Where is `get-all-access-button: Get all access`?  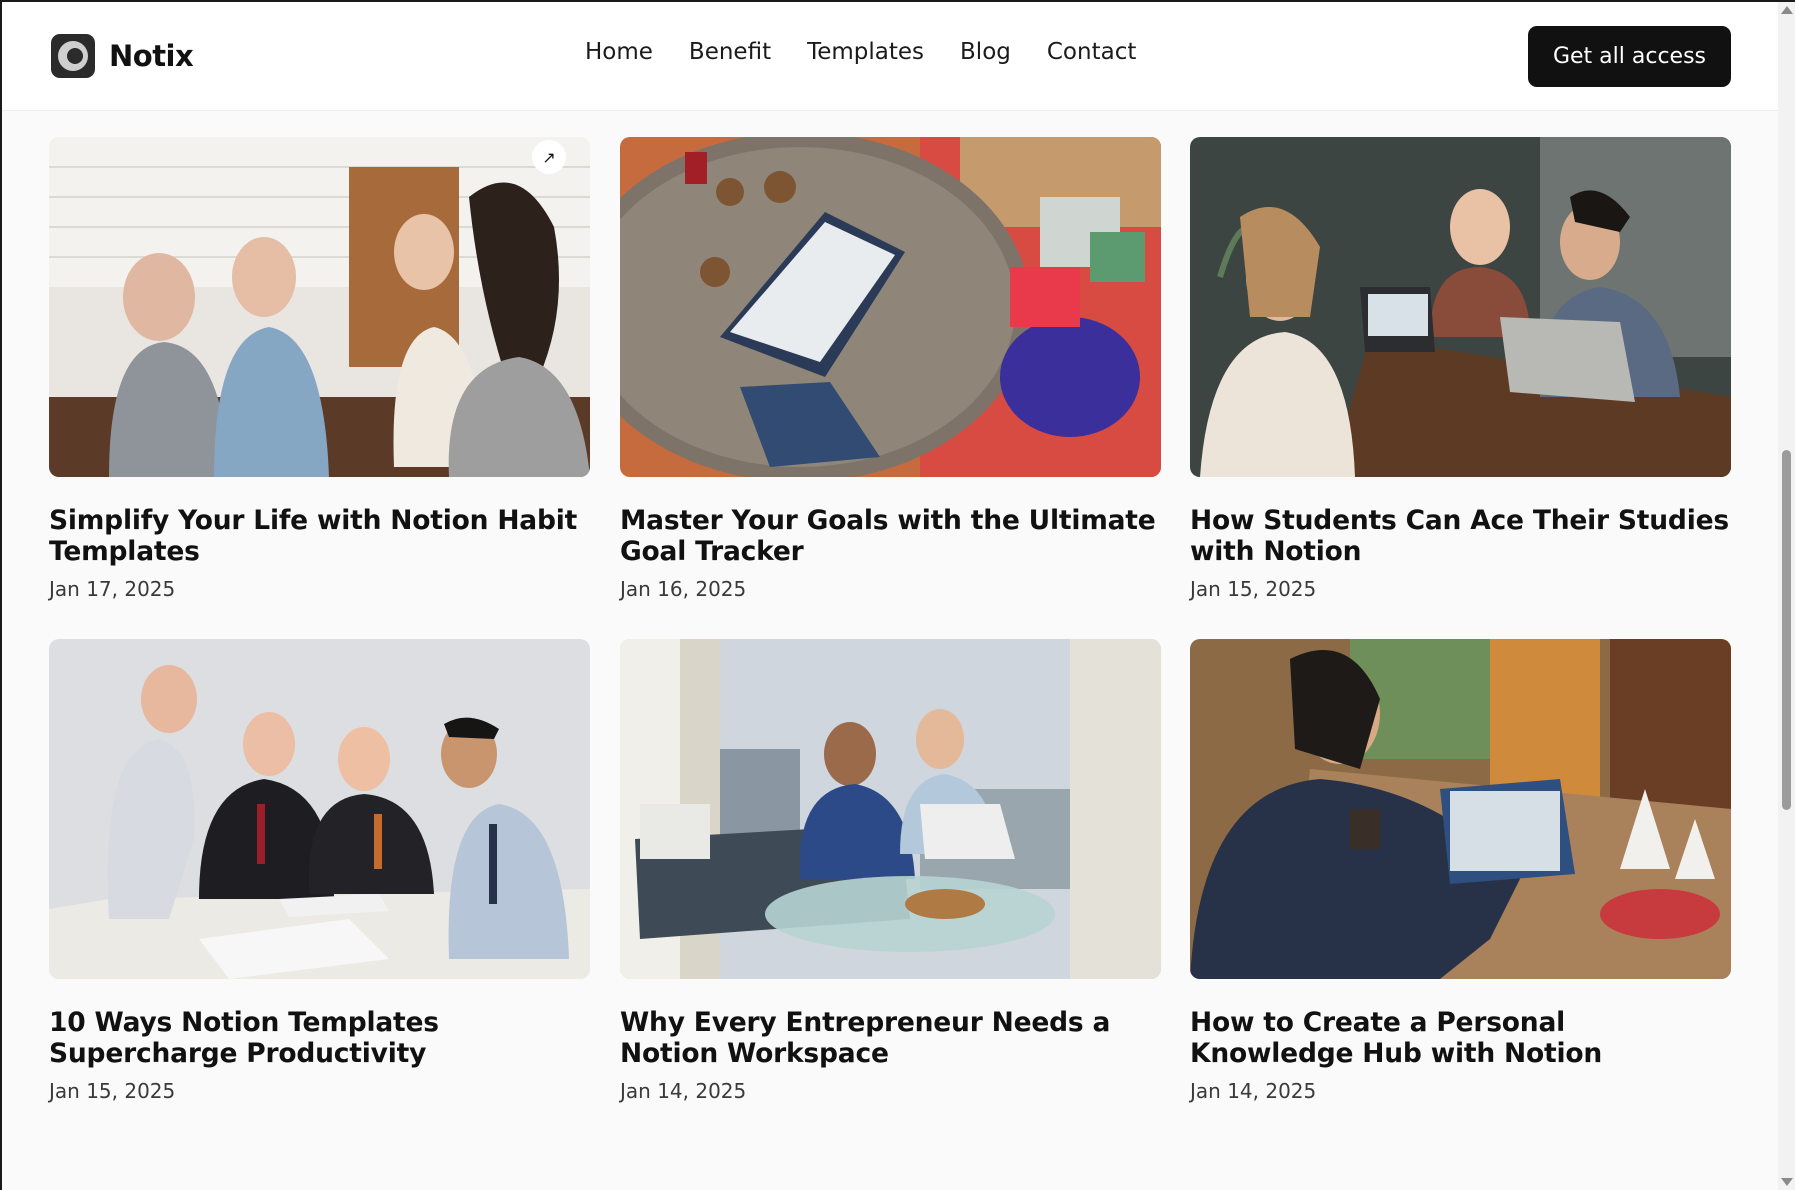 get-all-access-button: Get all access is located at coordinates (1629, 56).